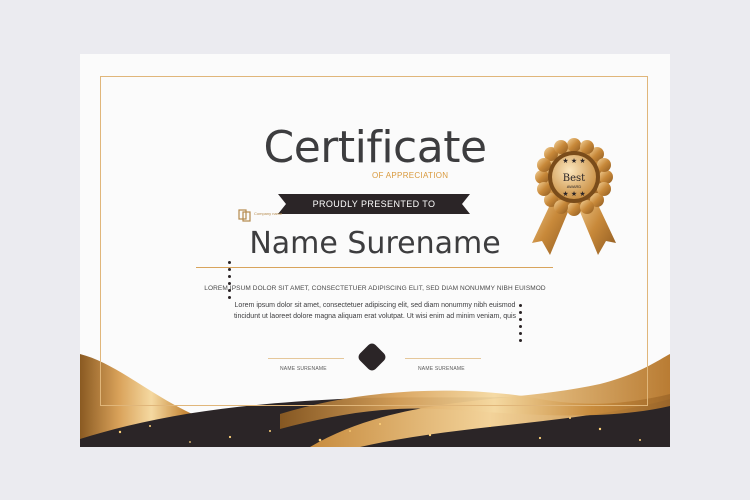  What do you see at coordinates (443, 358) in the screenshot?
I see `signature-line-right` at bounding box center [443, 358].